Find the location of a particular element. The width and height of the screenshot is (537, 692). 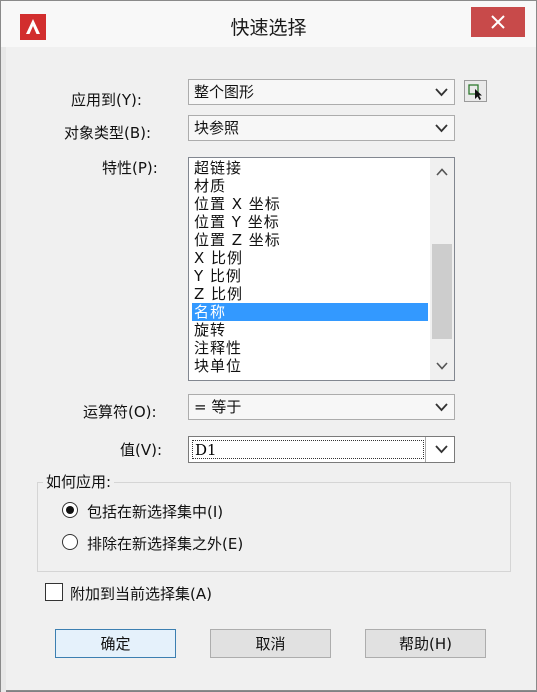

close-icon is located at coordinates (498, 22).